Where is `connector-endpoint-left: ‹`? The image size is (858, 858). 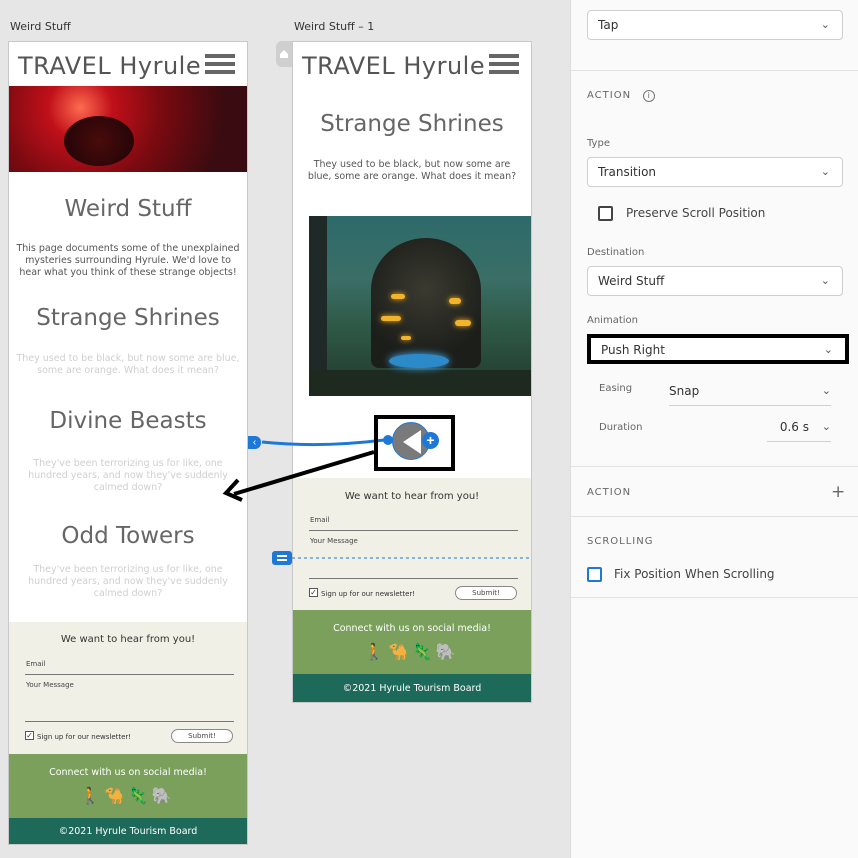 connector-endpoint-left: ‹ is located at coordinates (254, 442).